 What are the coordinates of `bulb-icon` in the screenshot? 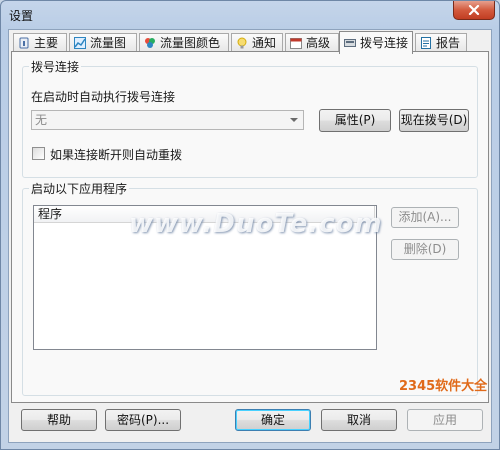 It's located at (242, 43).